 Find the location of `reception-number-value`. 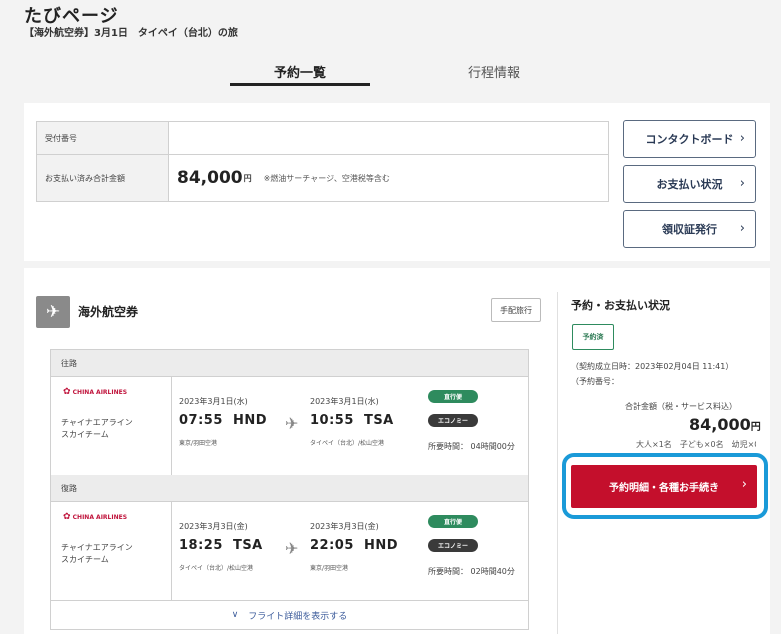

reception-number-value is located at coordinates (388, 138).